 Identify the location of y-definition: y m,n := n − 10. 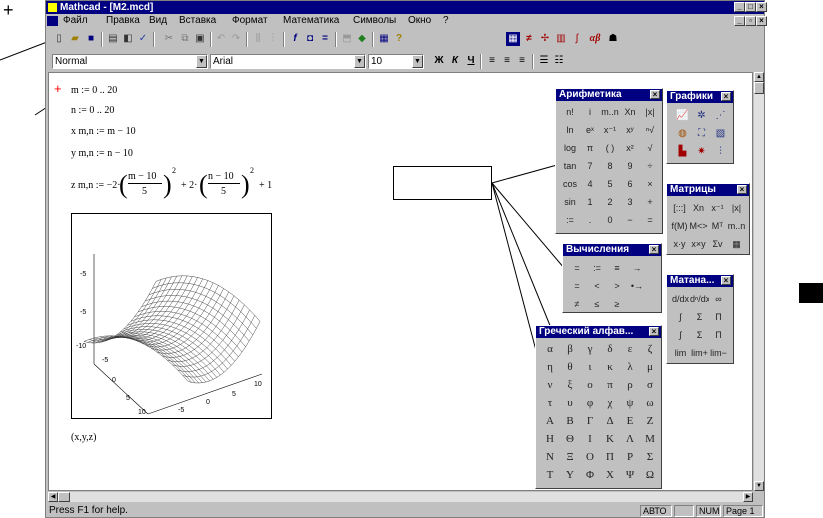
(102, 153).